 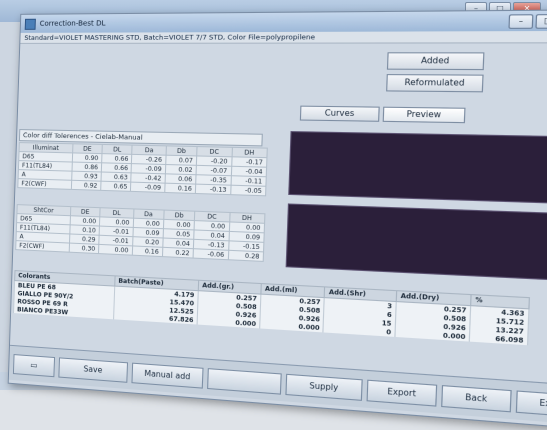 I want to click on table-cell: -0.09, so click(x=147, y=187).